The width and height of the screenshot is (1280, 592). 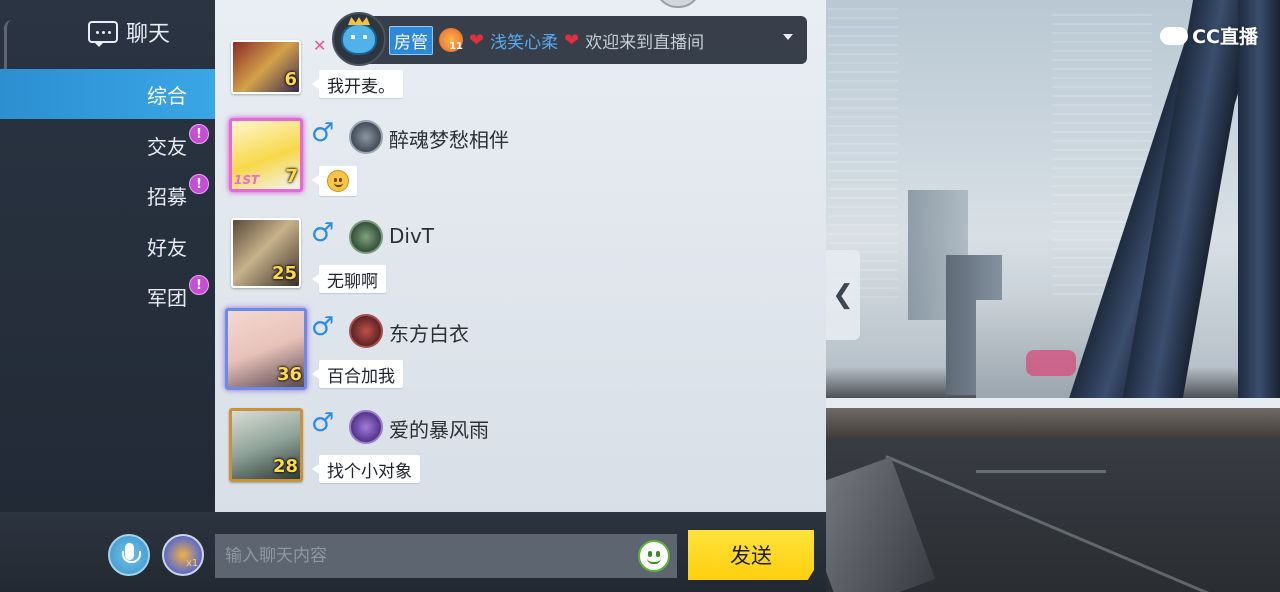 I want to click on message-bubble, so click(x=334, y=181).